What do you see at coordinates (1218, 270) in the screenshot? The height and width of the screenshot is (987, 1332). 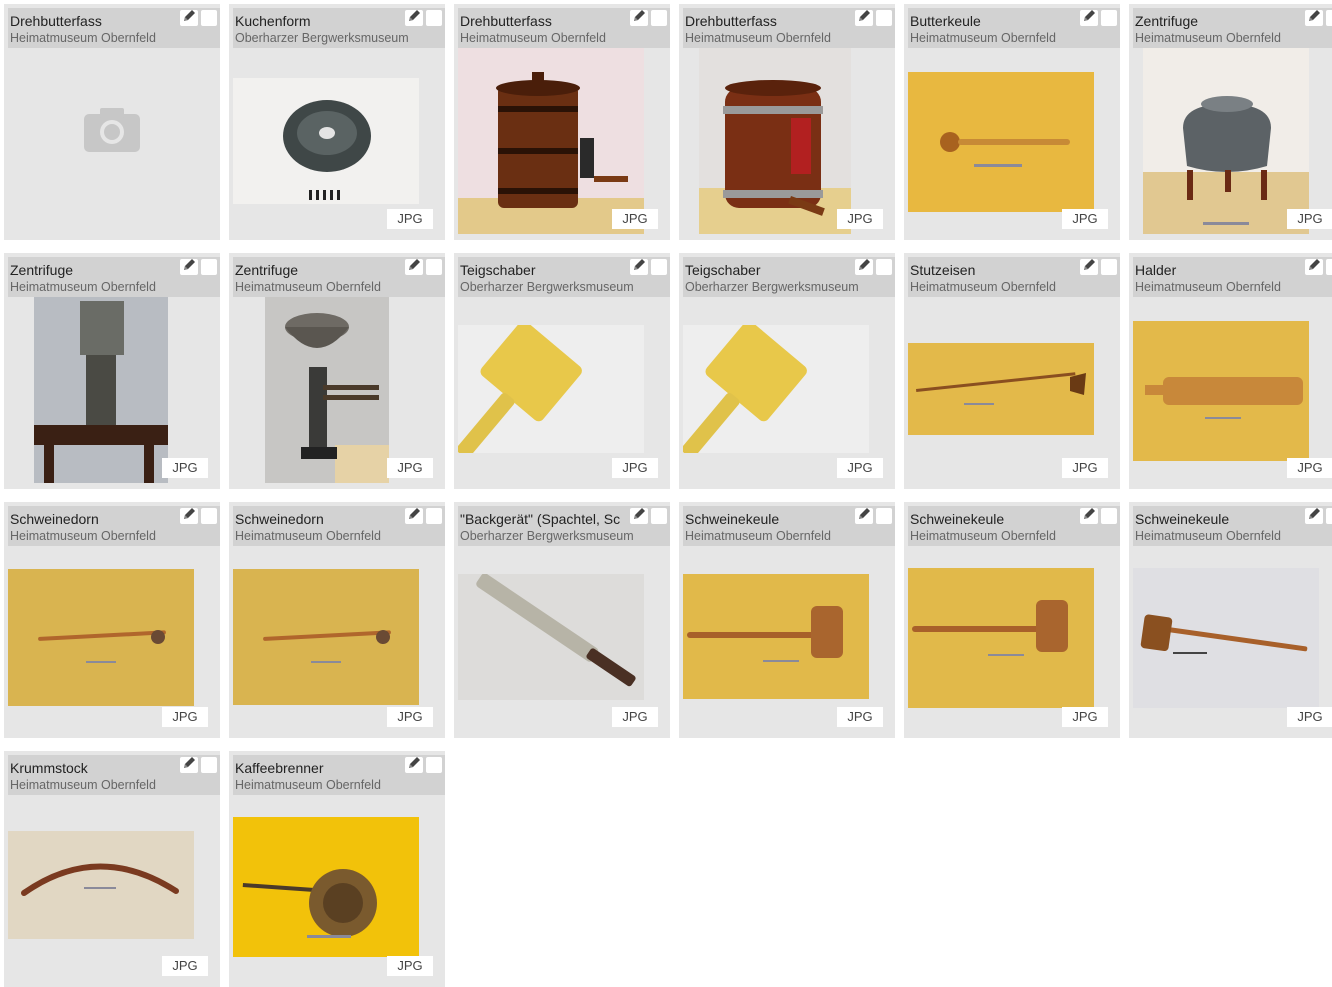 I see `card-title: Halder` at bounding box center [1218, 270].